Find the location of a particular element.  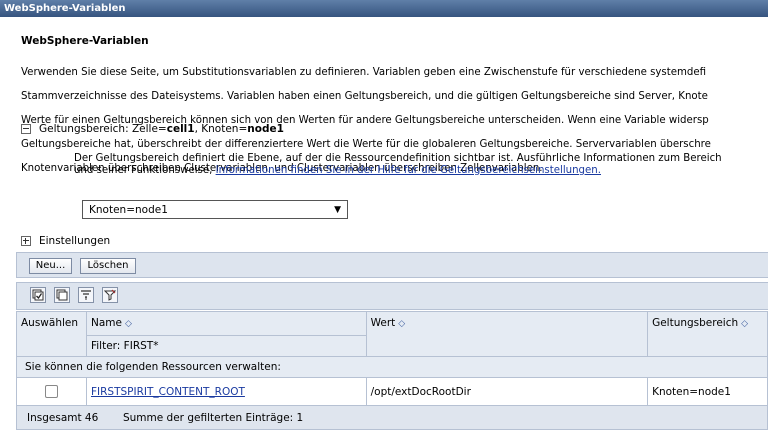

table-tools-toolbar is located at coordinates (392, 296).